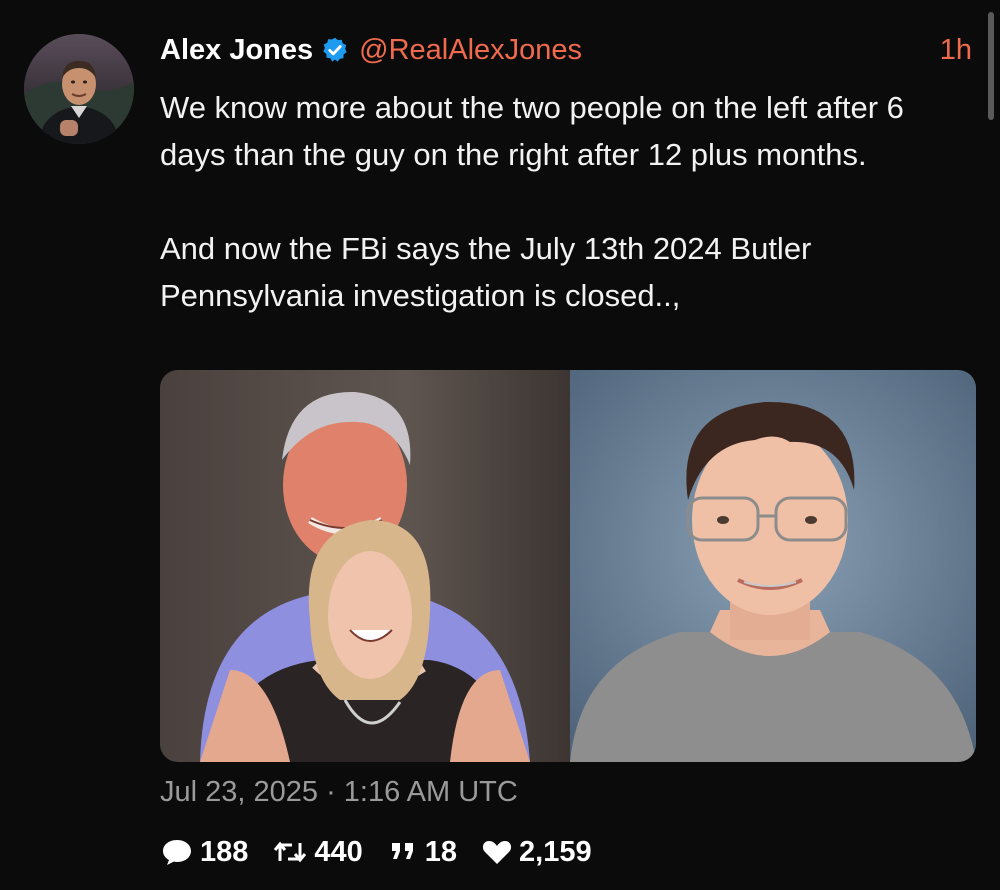 The width and height of the screenshot is (1000, 890). Describe the element at coordinates (402, 851) in the screenshot. I see `quote-marks-icon` at that location.